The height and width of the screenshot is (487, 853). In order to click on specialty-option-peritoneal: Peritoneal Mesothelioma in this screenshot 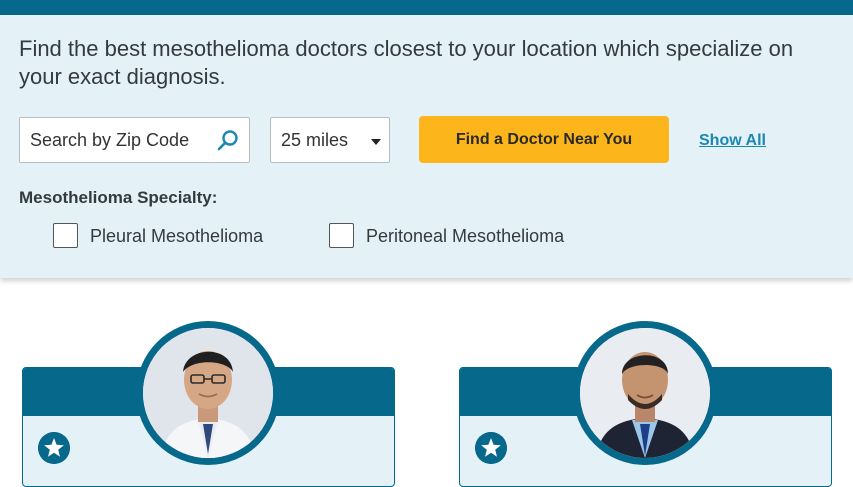, I will do `click(459, 236)`.